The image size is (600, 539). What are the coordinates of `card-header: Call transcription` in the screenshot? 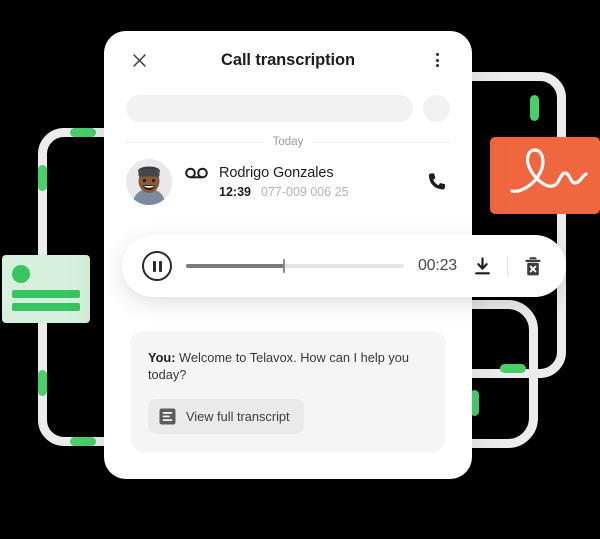 It's located at (288, 60).